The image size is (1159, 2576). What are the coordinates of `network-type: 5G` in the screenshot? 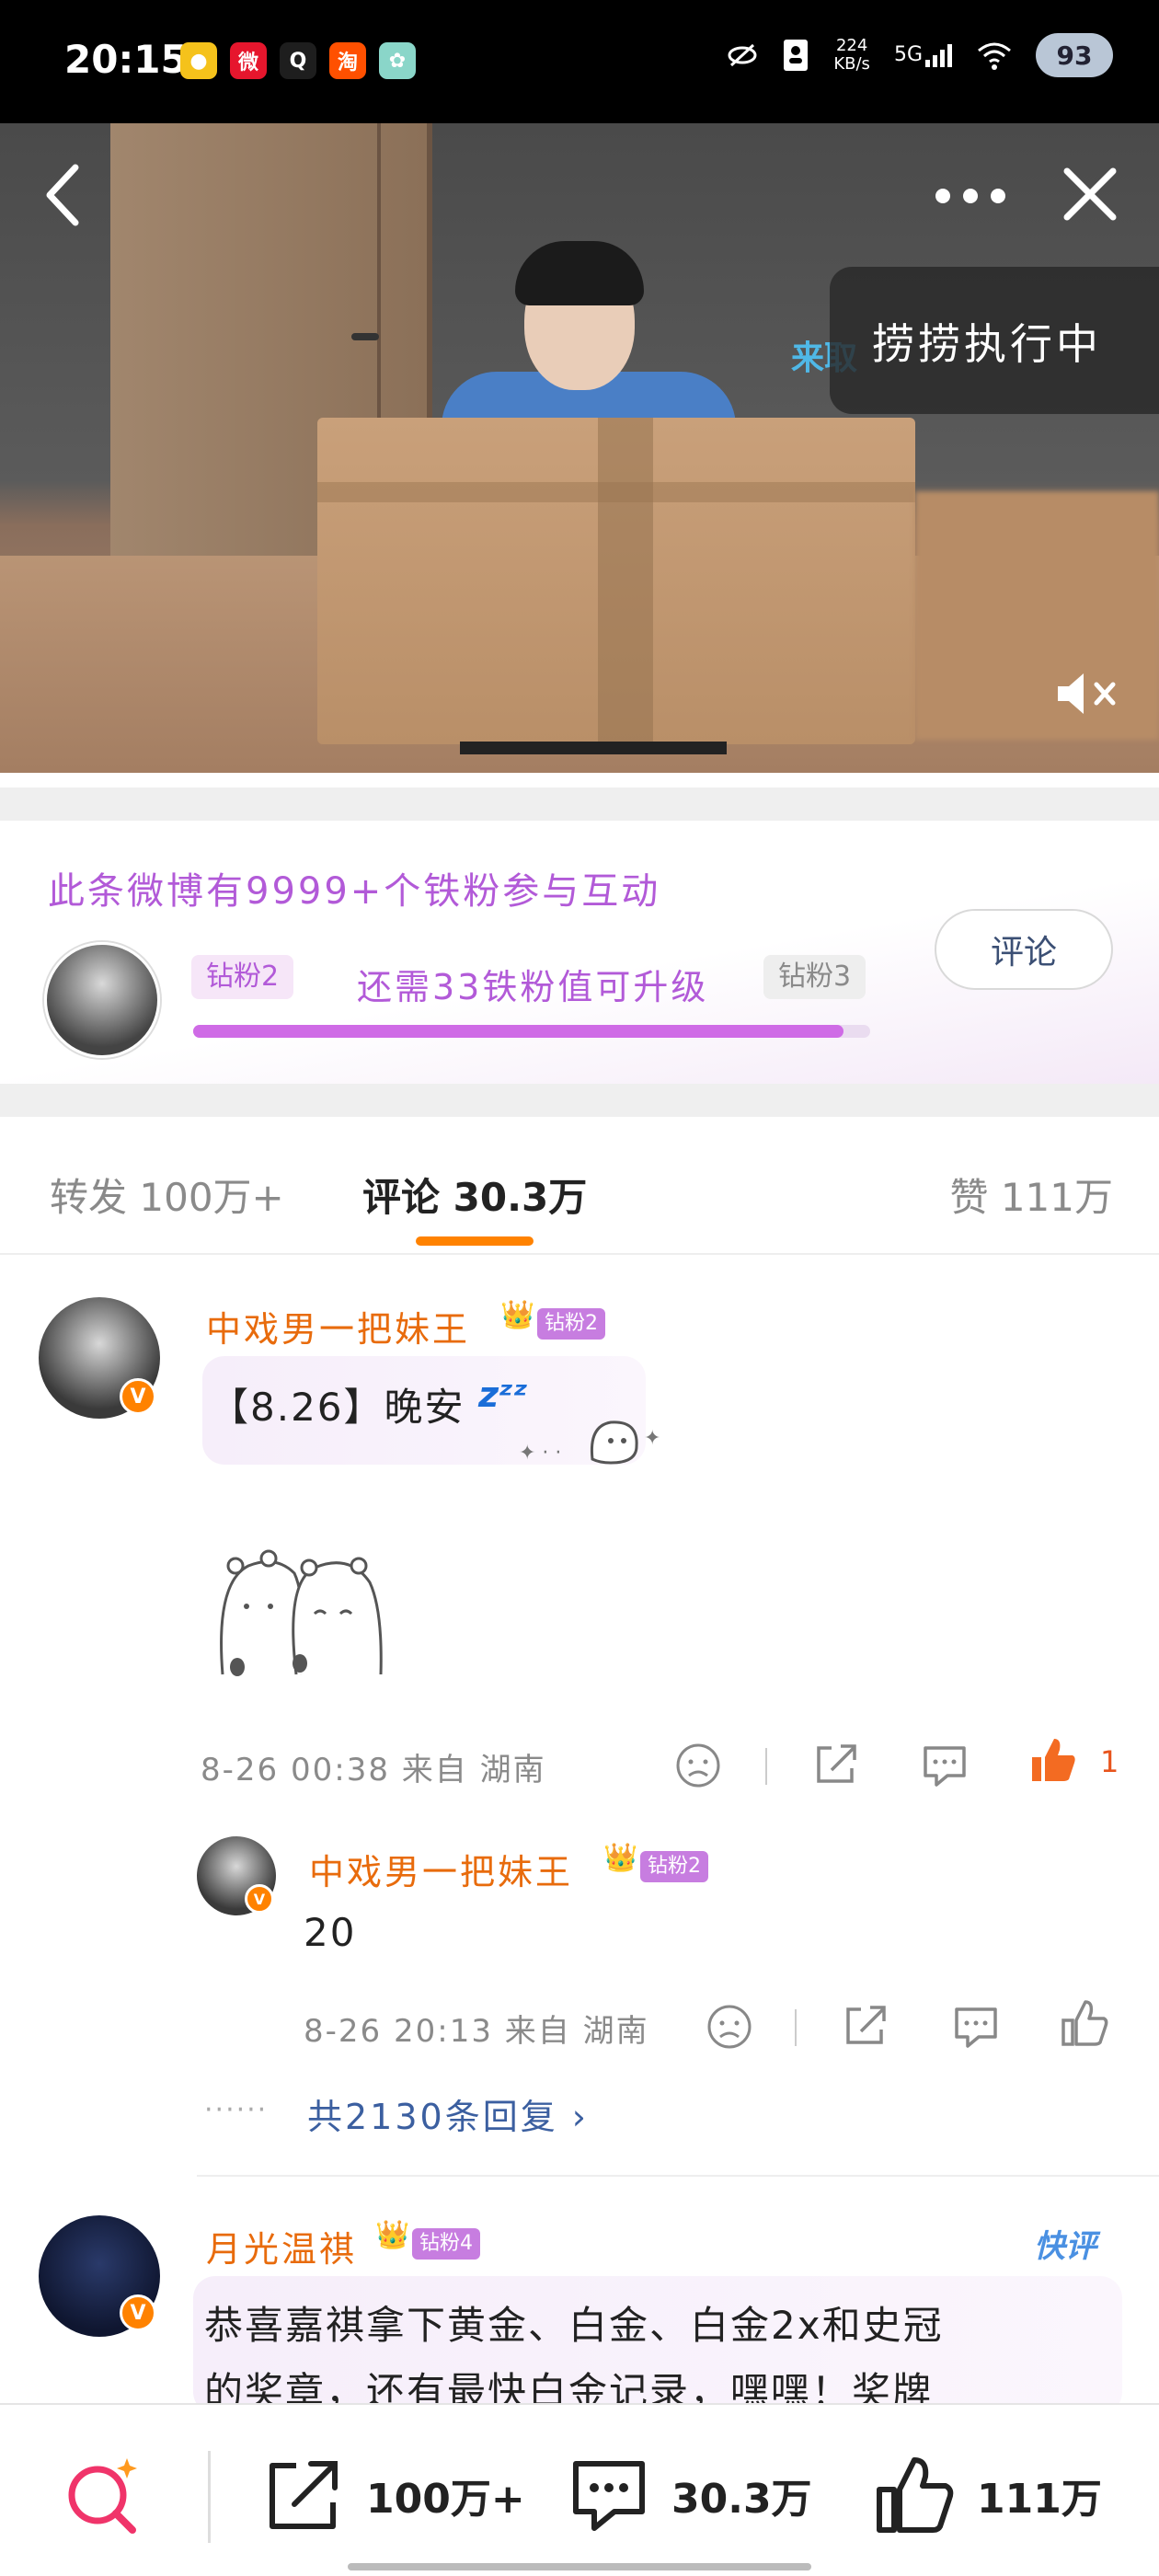 It's located at (908, 54).